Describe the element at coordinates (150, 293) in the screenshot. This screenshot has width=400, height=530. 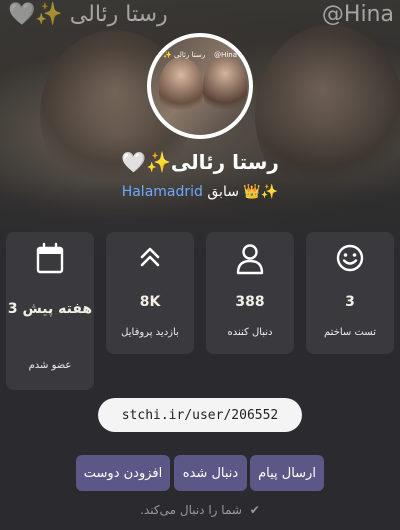
I see `stat-card-visits: 8K بازدید پروفایل` at that location.